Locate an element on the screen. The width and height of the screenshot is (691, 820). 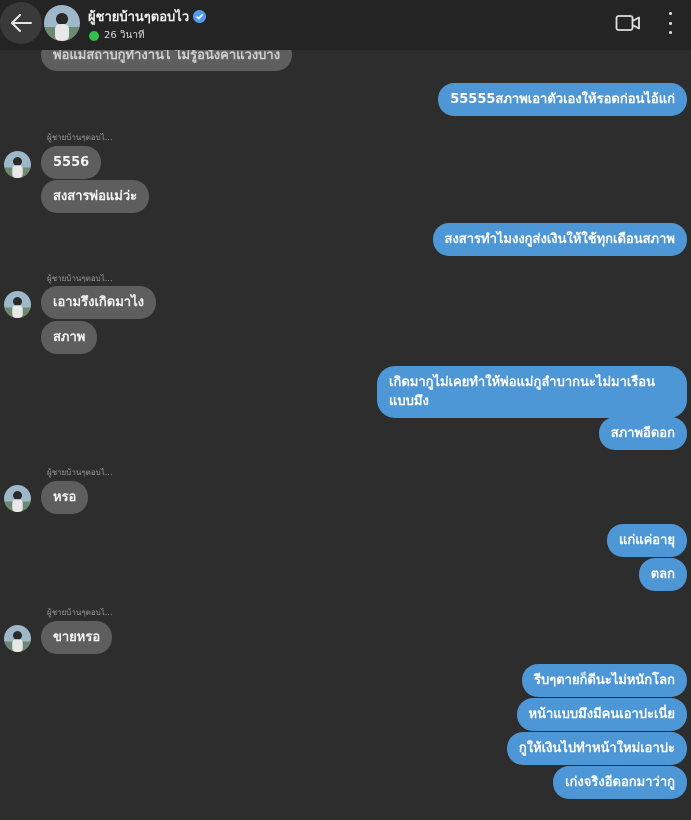
message-text: หน้าแบบมึงมีคนเอาปะเนี่ย is located at coordinates (601, 714).